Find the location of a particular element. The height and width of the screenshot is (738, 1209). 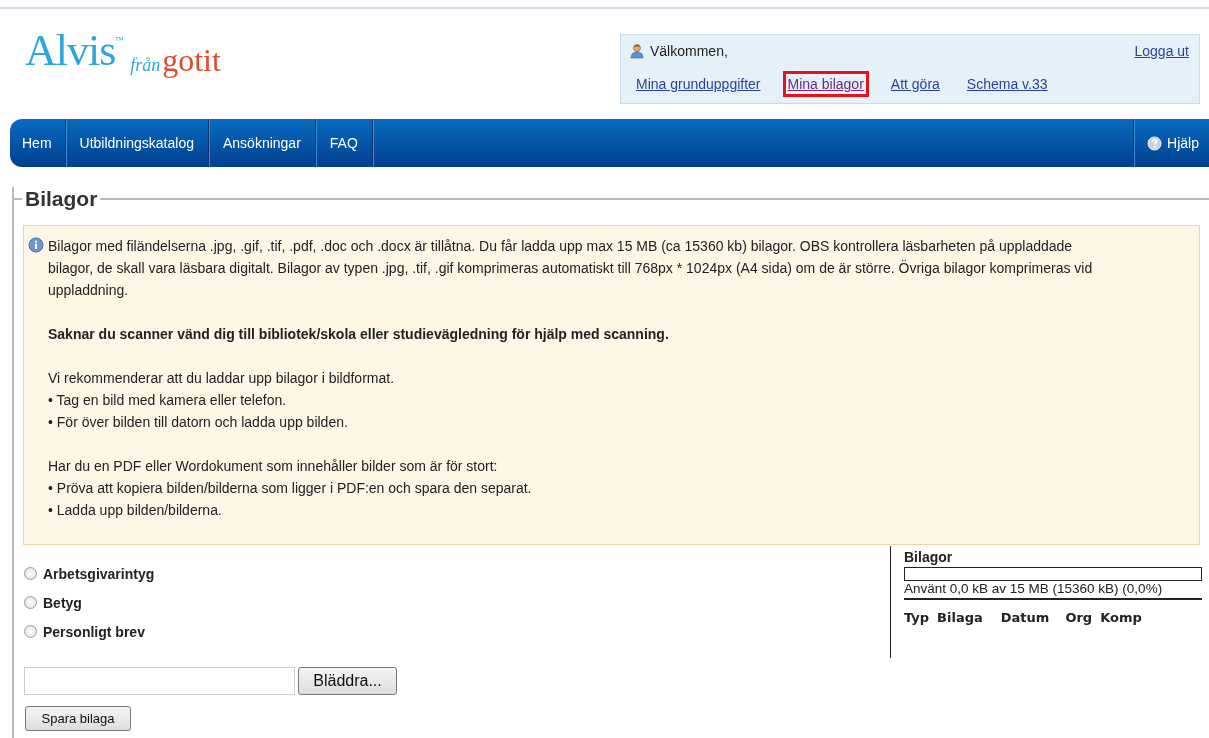

column-header: Bilaga is located at coordinates (960, 617).